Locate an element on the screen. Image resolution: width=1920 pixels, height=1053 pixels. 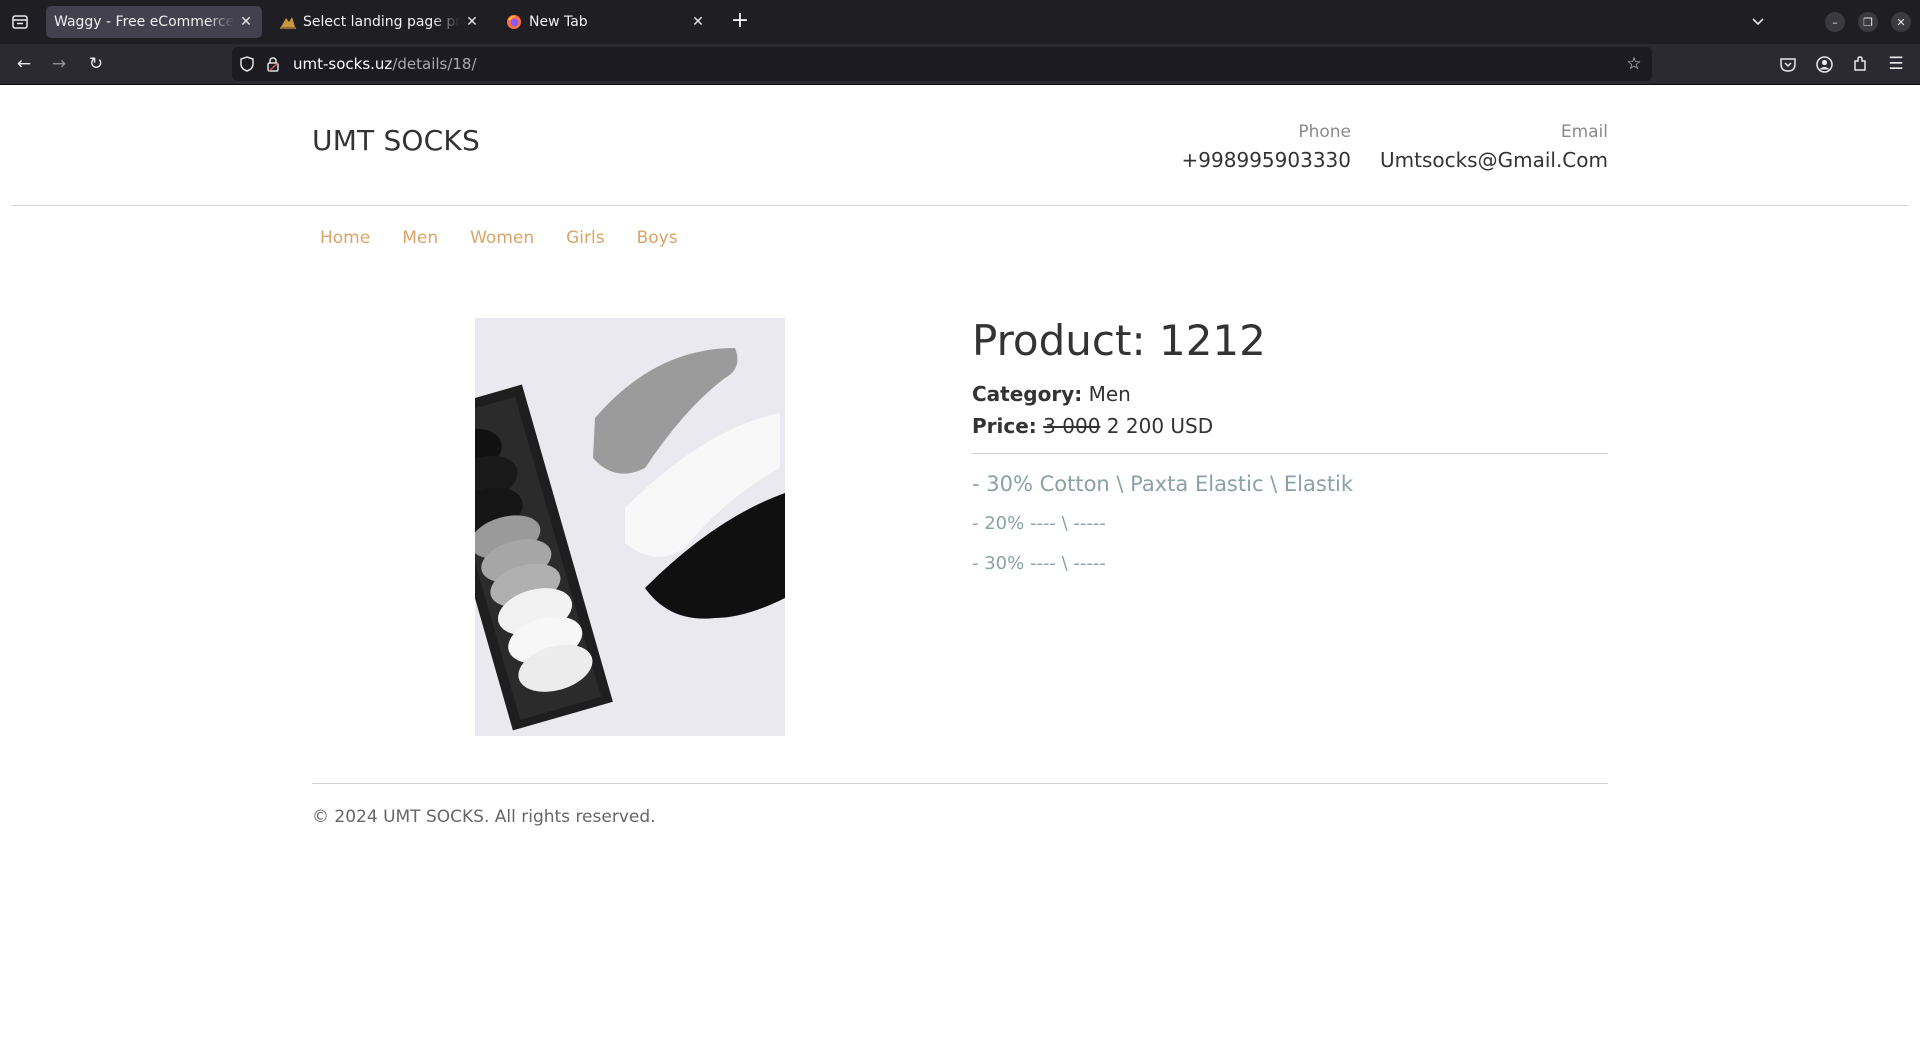
spec-line: - 30% ---- \ ----- is located at coordinates (1039, 563).